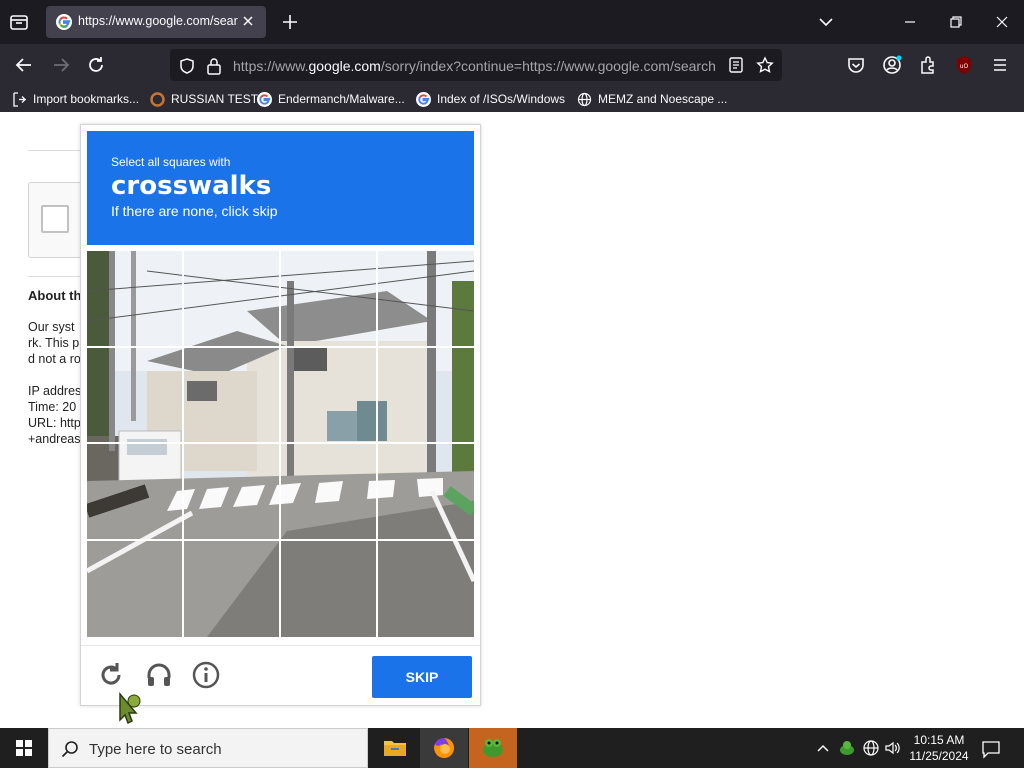 The height and width of the screenshot is (773, 1024). Describe the element at coordinates (939, 756) in the screenshot. I see `clock-date: 11/25/2024` at that location.